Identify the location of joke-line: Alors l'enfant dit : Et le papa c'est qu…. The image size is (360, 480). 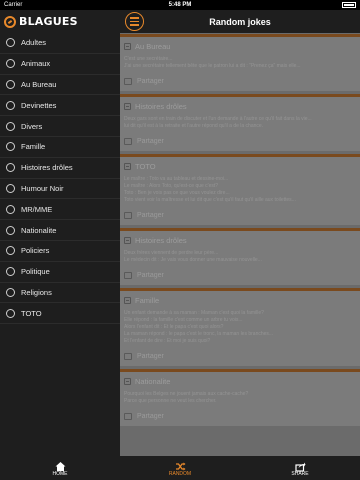
(174, 327).